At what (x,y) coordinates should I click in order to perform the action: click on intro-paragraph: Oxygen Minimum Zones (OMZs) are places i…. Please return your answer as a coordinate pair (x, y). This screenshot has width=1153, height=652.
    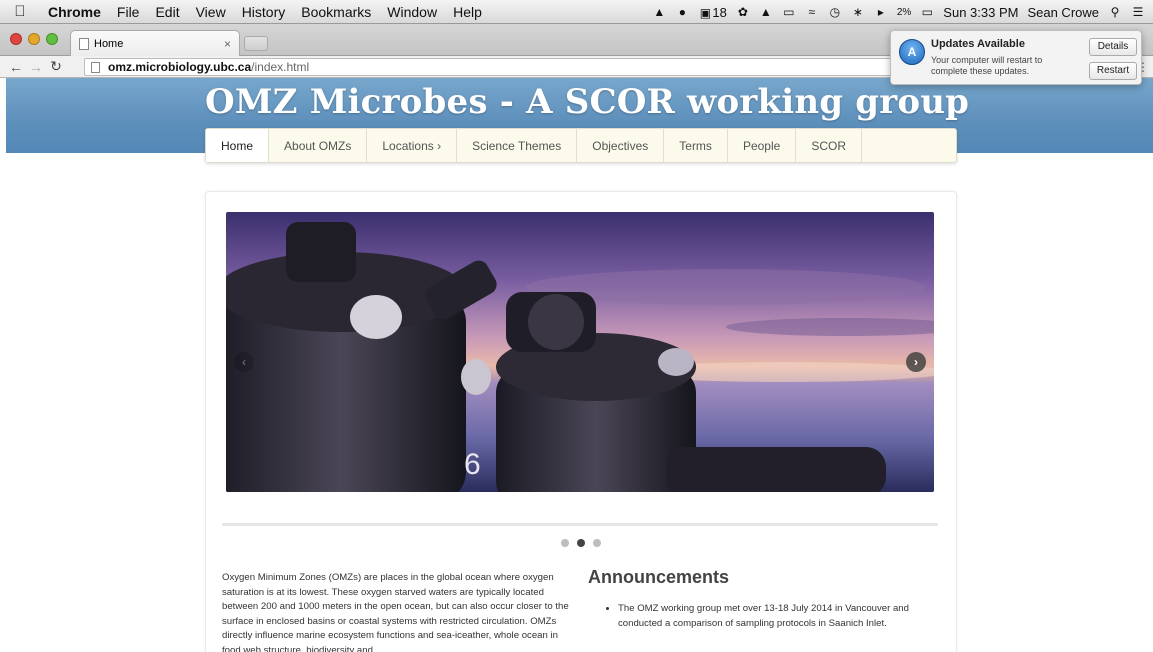
    Looking at the image, I should click on (395, 612).